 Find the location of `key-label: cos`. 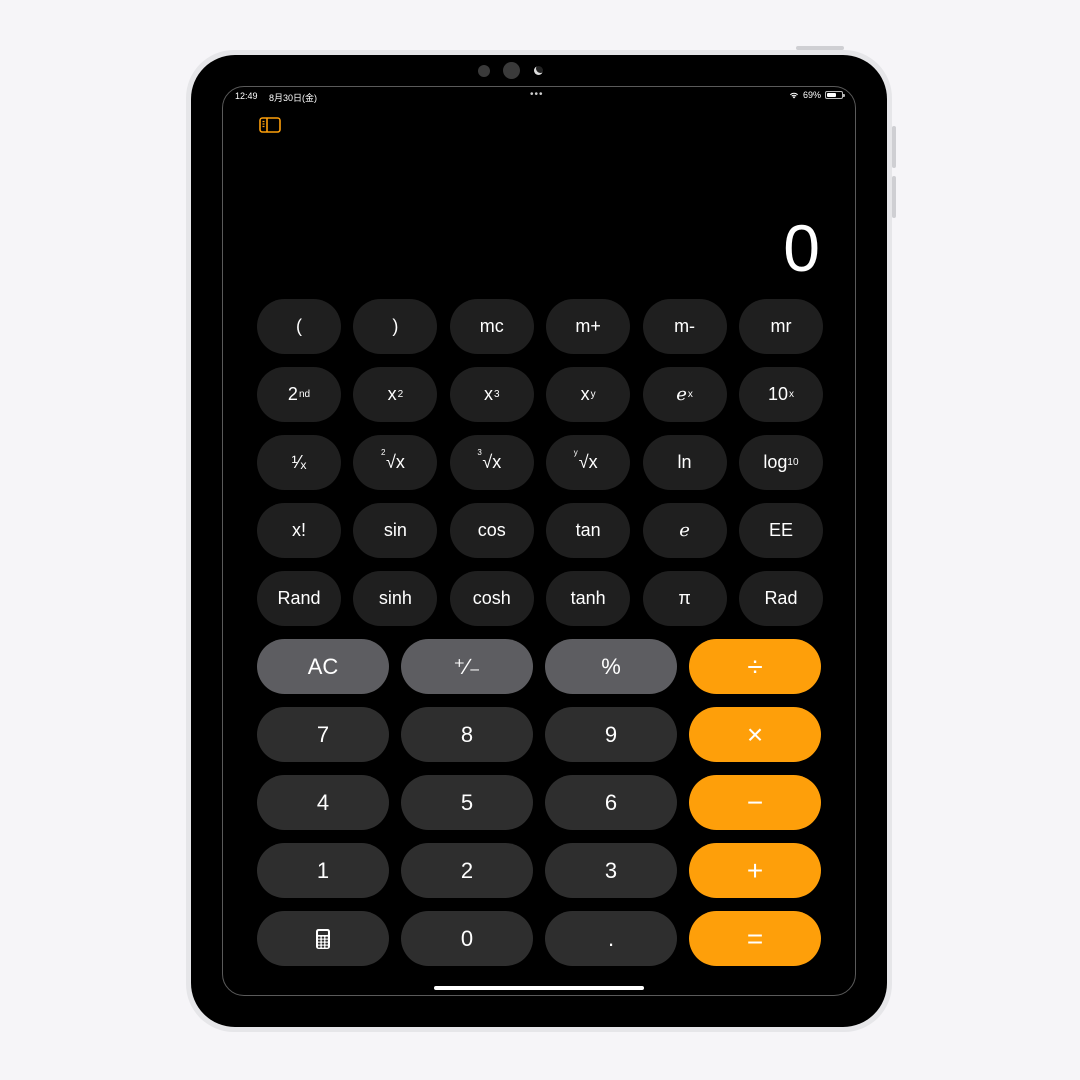

key-label: cos is located at coordinates (491, 530).